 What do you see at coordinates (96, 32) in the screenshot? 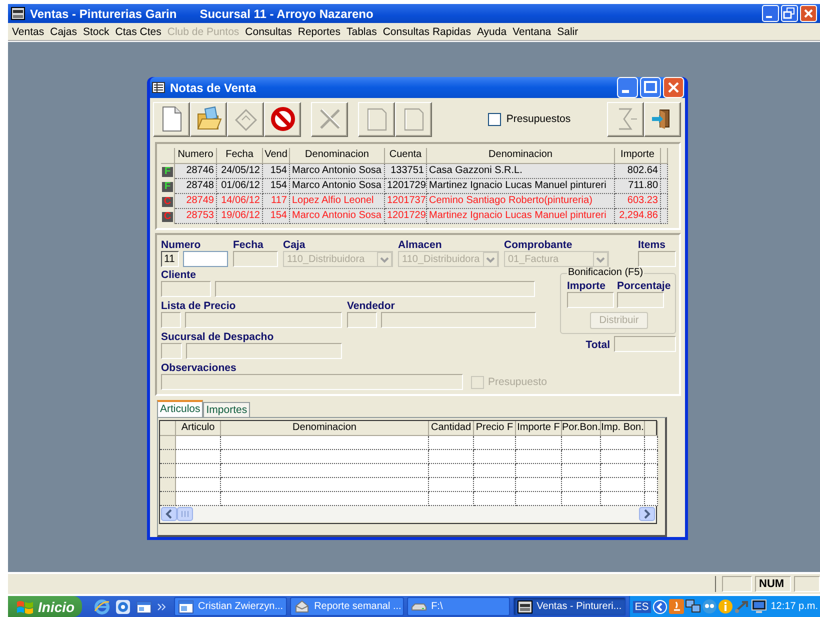
I see `menu-item: Stock` at bounding box center [96, 32].